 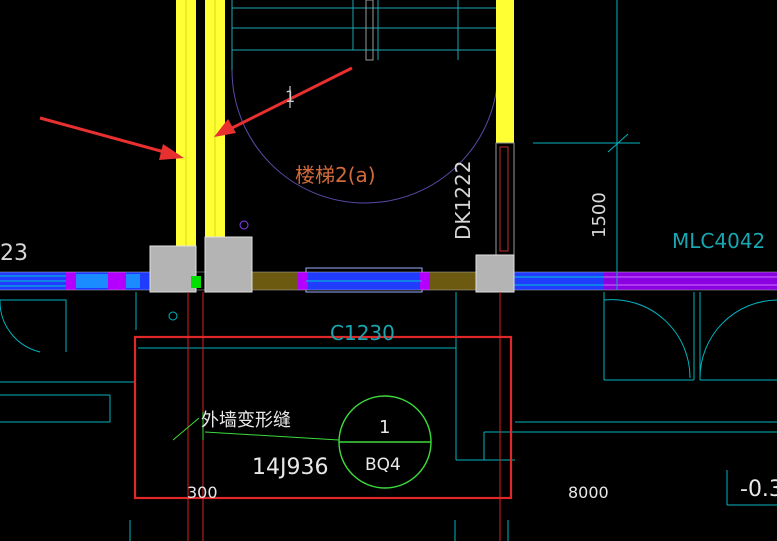 I want to click on stair-name-label: 楼梯2(a), so click(x=335, y=175).